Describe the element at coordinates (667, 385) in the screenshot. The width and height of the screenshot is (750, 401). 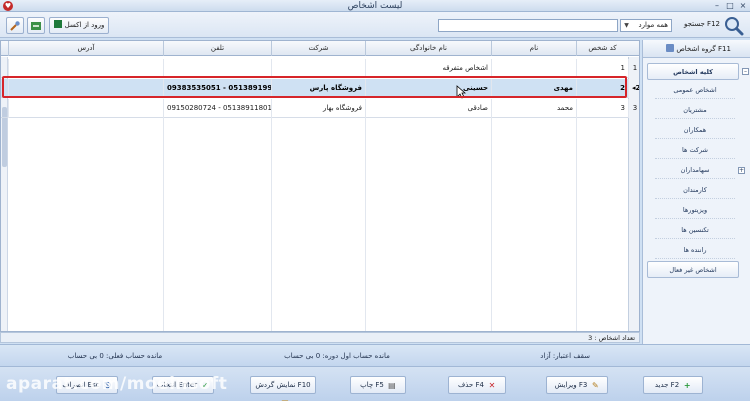
I see `new-button-label: جدید F2` at that location.